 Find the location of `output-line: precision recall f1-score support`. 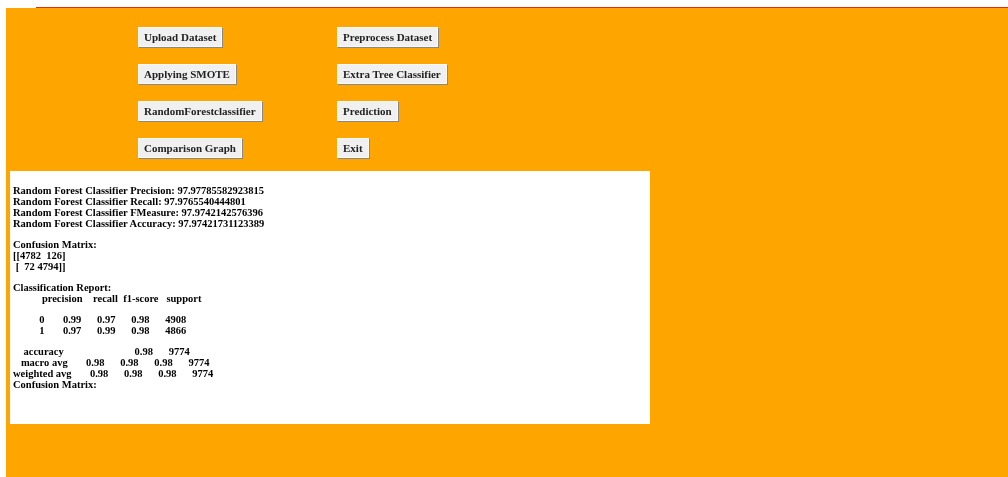

output-line: precision recall f1-score support is located at coordinates (121, 298).